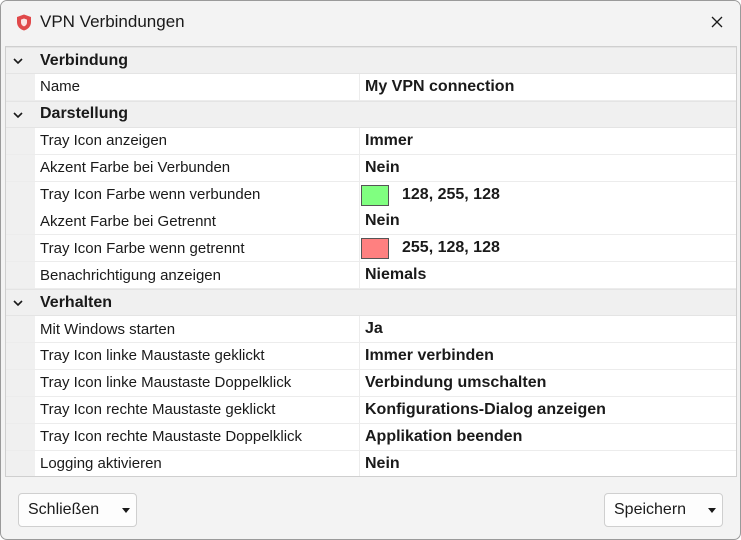 The width and height of the screenshot is (741, 540). I want to click on category-row-darstellung: Darstellung, so click(371, 114).